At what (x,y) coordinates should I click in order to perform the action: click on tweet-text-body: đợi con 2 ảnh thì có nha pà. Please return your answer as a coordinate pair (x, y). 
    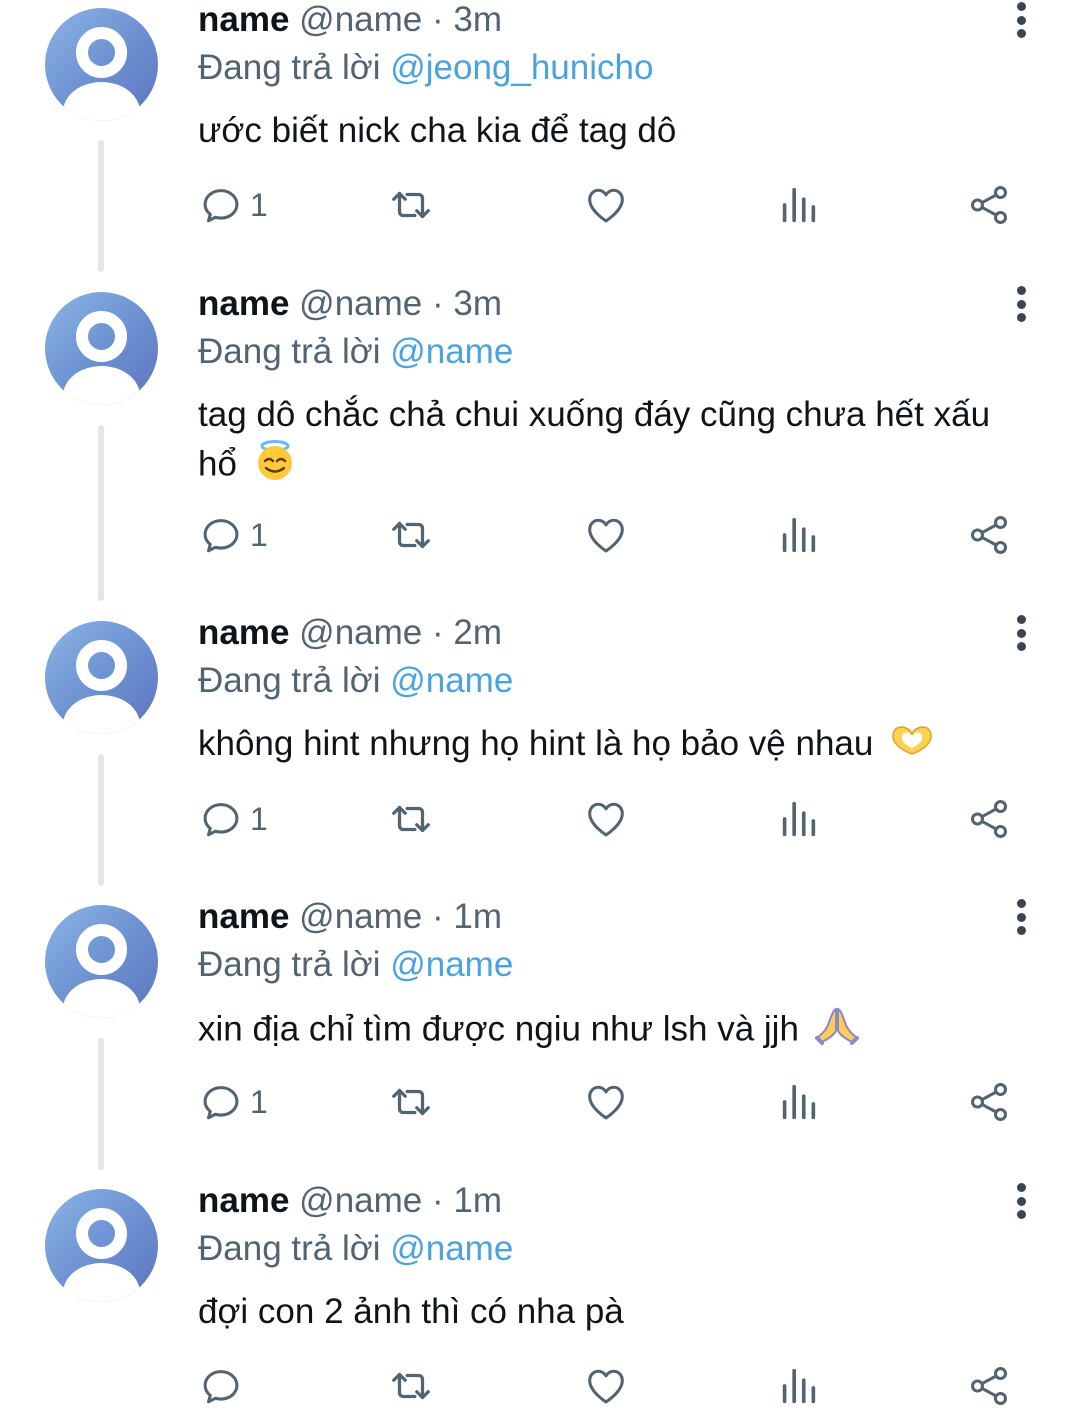
    Looking at the image, I should click on (411, 1311).